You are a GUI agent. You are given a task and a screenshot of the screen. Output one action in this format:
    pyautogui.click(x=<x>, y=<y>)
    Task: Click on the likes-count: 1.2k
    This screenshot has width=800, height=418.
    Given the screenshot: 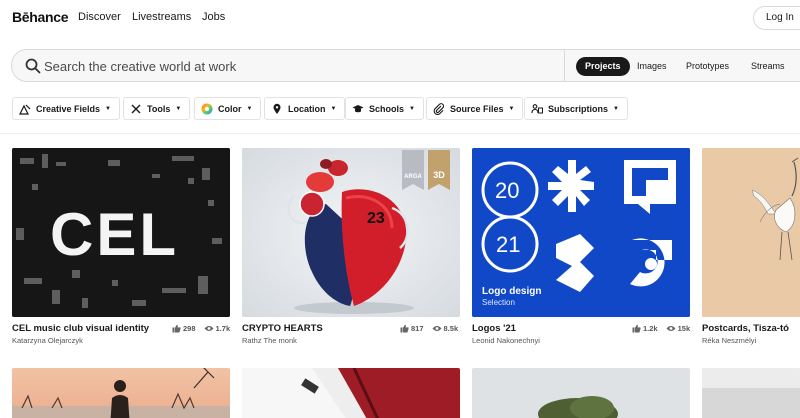 What is the action you would take?
    pyautogui.click(x=650, y=328)
    